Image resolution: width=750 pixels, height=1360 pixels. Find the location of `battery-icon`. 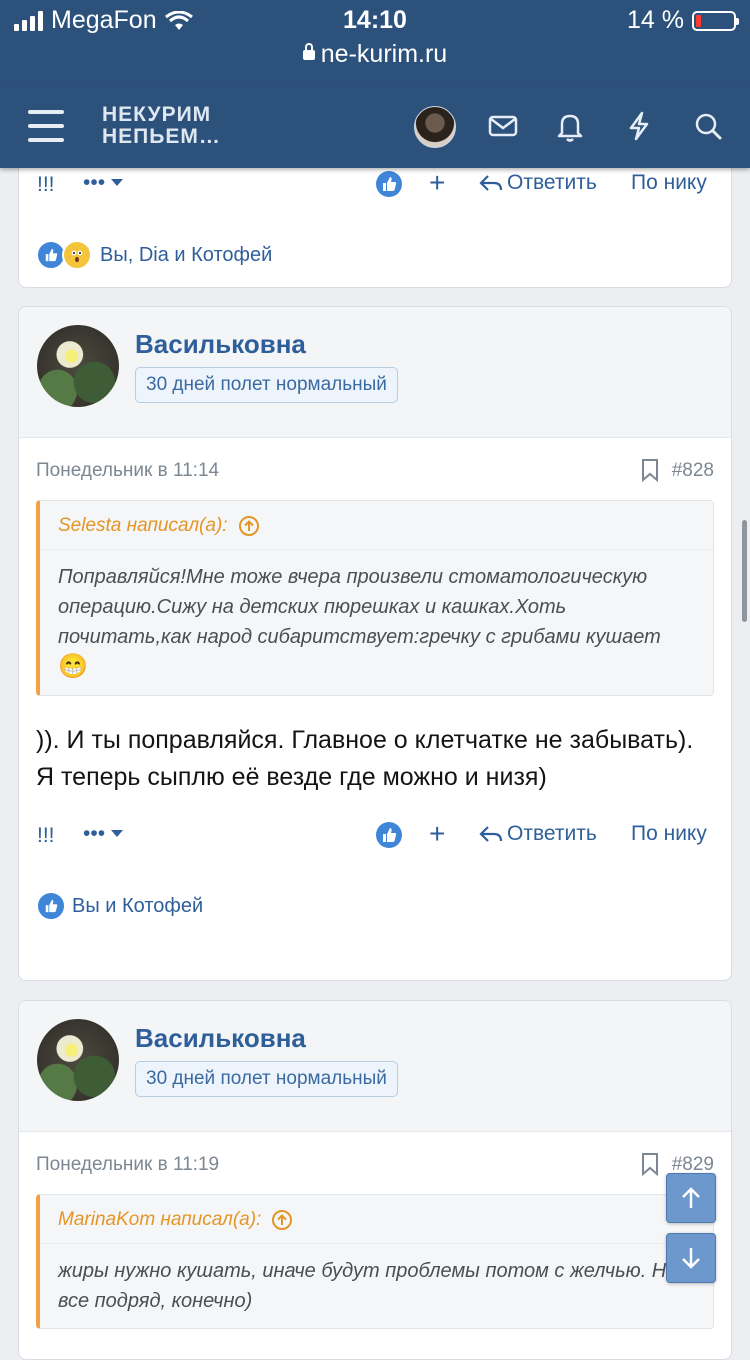

battery-icon is located at coordinates (715, 20).